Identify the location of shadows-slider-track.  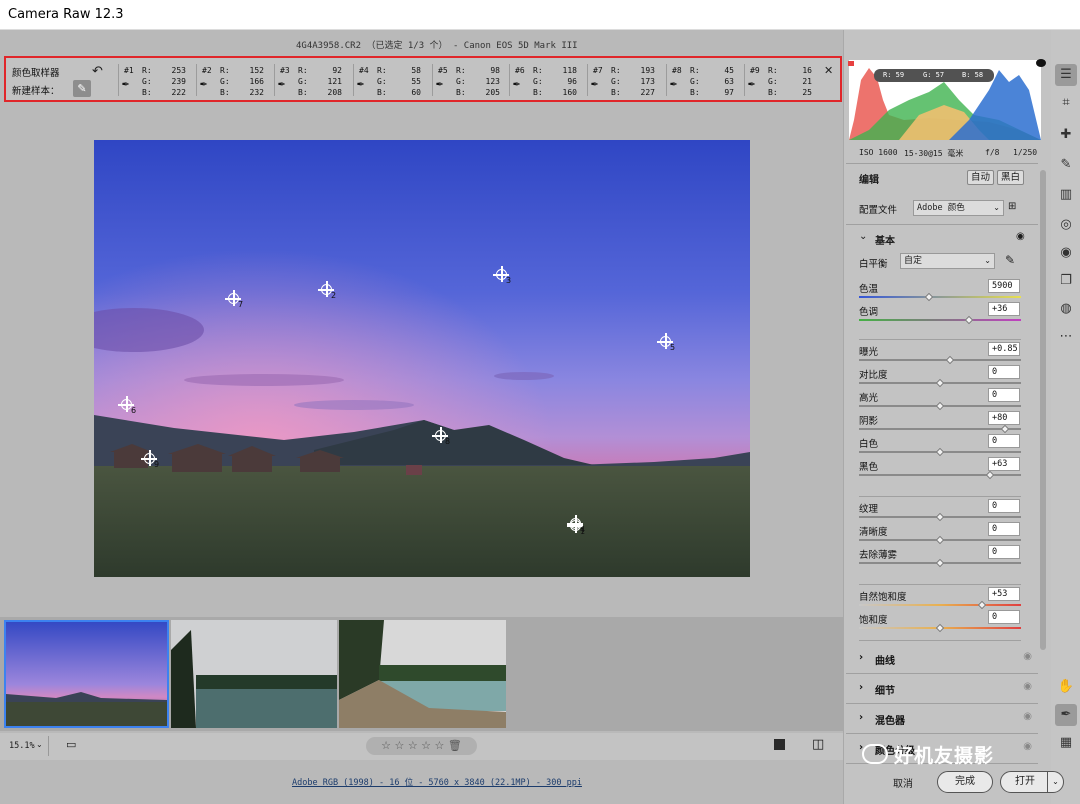
(940, 429).